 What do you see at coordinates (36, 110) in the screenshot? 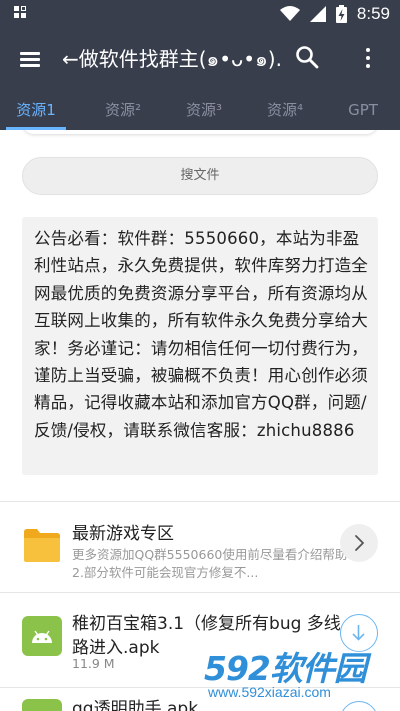
I see `tab-resource-1: 资源1` at bounding box center [36, 110].